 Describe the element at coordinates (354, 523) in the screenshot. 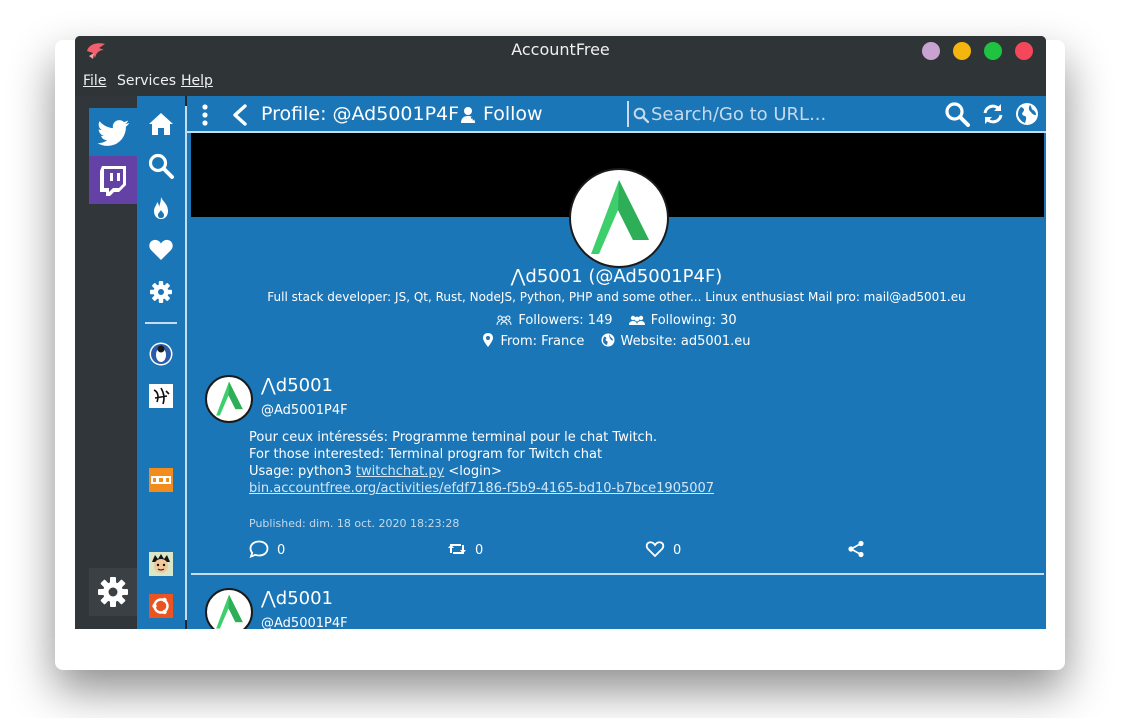

I see `tweet-published-date: Published: dim. 18 oct. 2020 18:23:28` at that location.